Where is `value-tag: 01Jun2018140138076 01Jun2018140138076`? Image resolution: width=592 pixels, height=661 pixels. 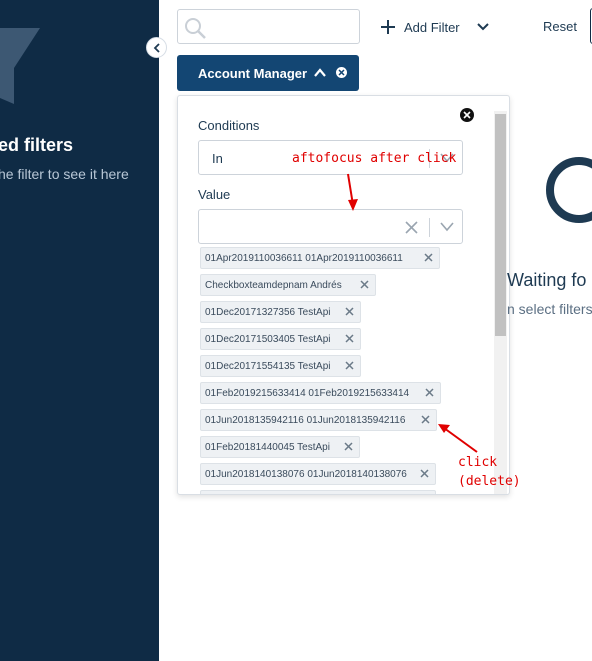 value-tag: 01Jun2018140138076 01Jun2018140138076 is located at coordinates (318, 474).